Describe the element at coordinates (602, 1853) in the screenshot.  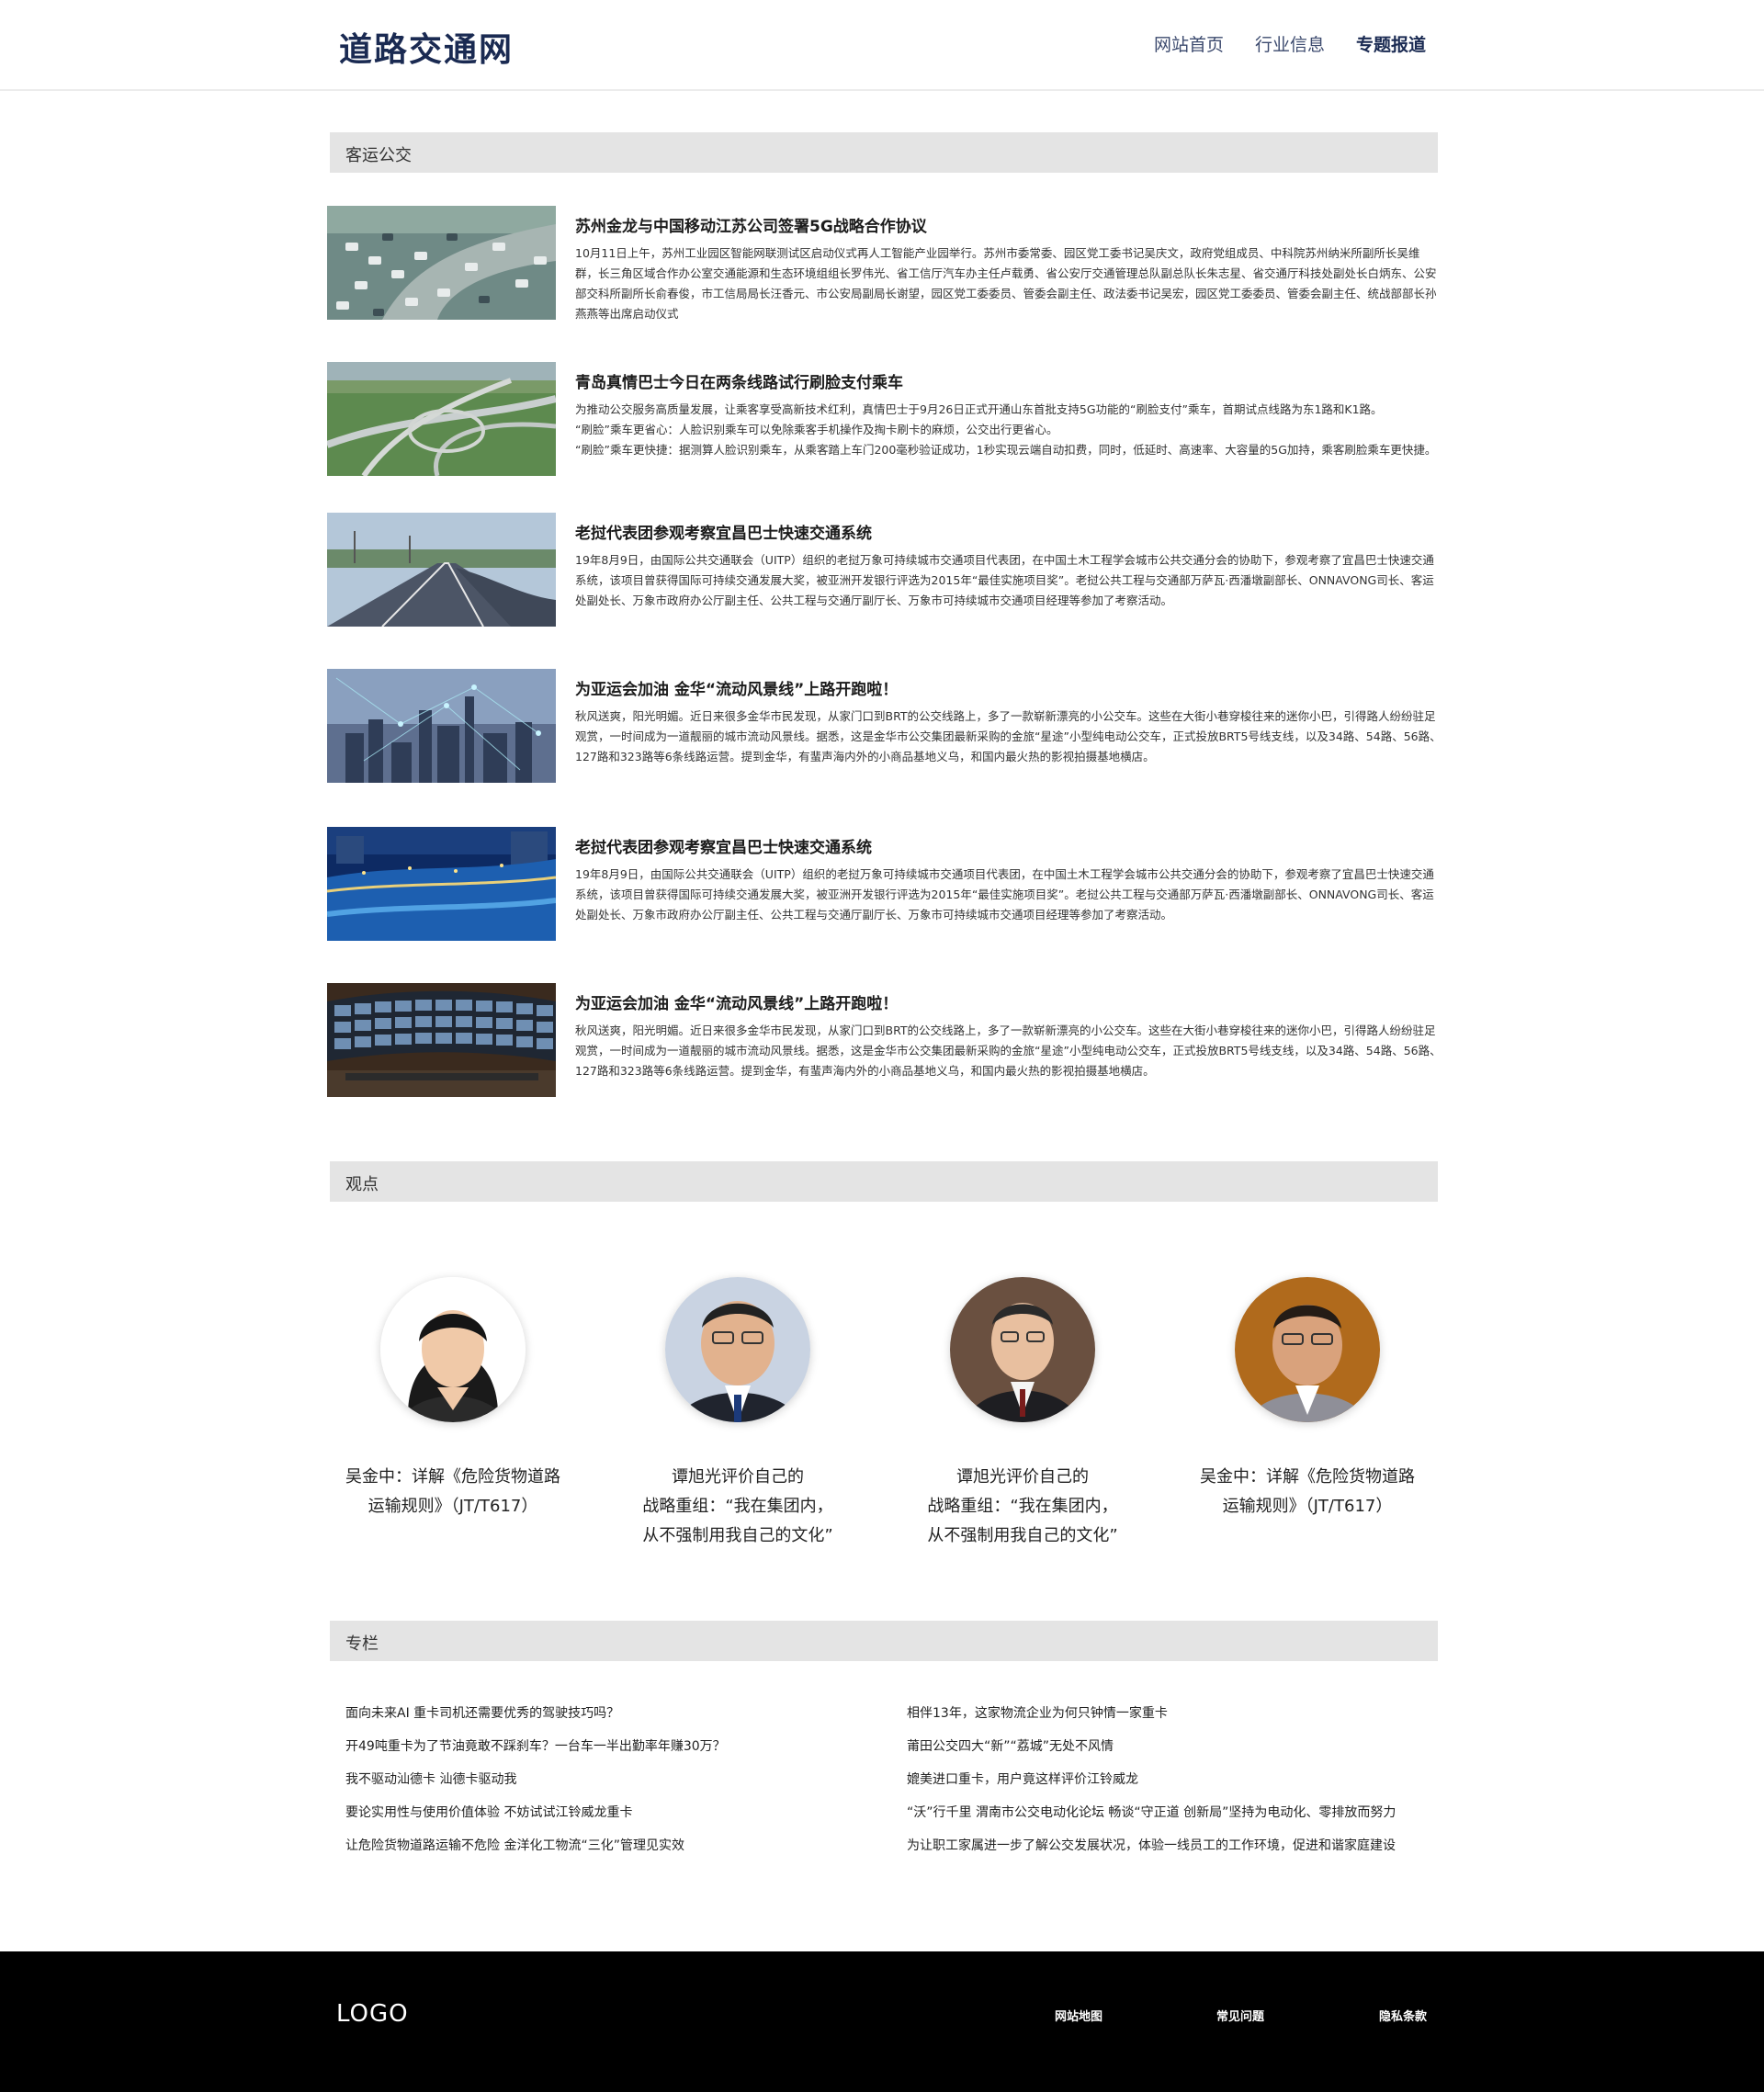
I see `column-link: 让危险货物道路运输不危险 金洋化工物流“三化”管理见实效` at that location.